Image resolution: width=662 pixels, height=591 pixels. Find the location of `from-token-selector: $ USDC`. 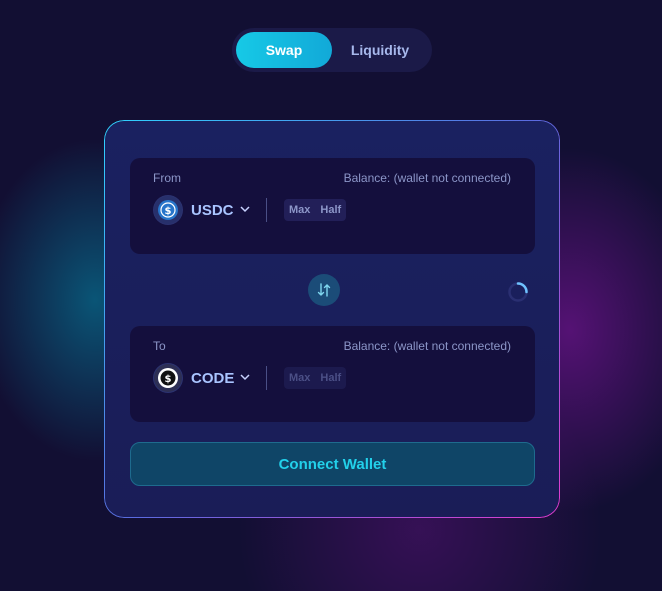

from-token-selector: $ USDC is located at coordinates (201, 210).